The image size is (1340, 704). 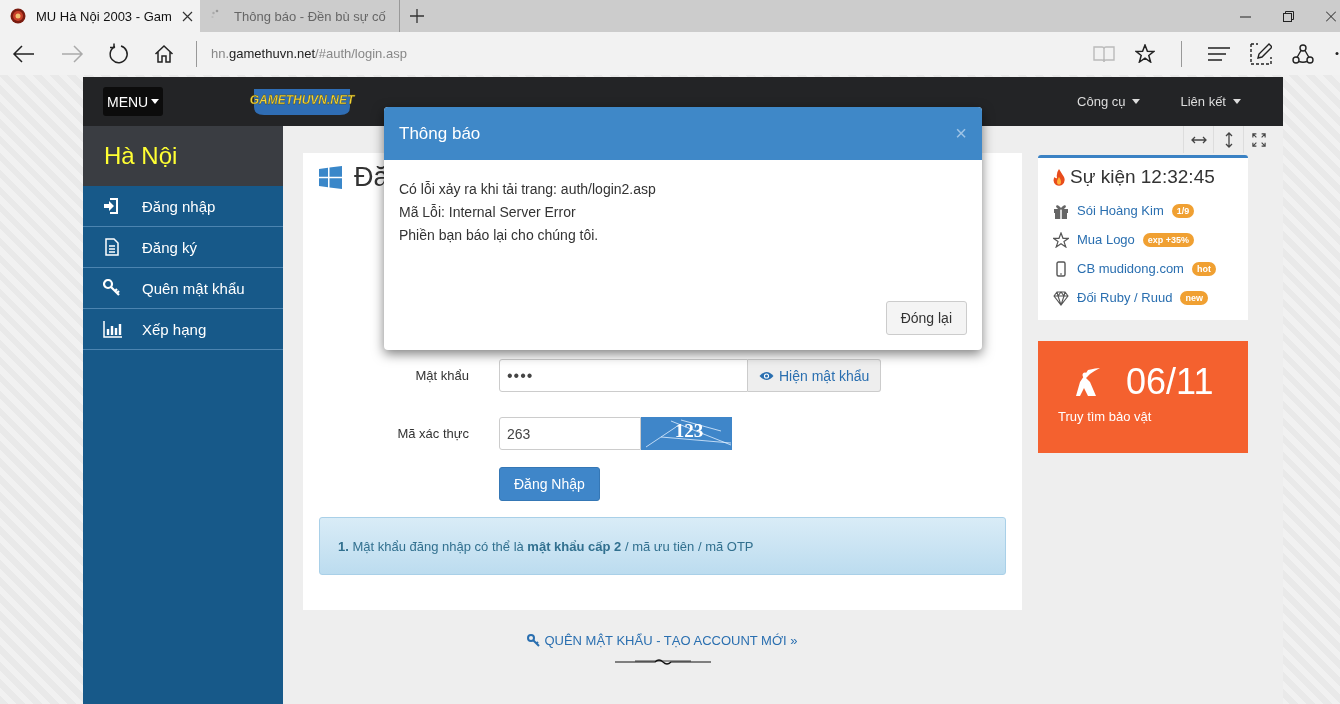 I want to click on gift-icon, so click(x=1061, y=210).